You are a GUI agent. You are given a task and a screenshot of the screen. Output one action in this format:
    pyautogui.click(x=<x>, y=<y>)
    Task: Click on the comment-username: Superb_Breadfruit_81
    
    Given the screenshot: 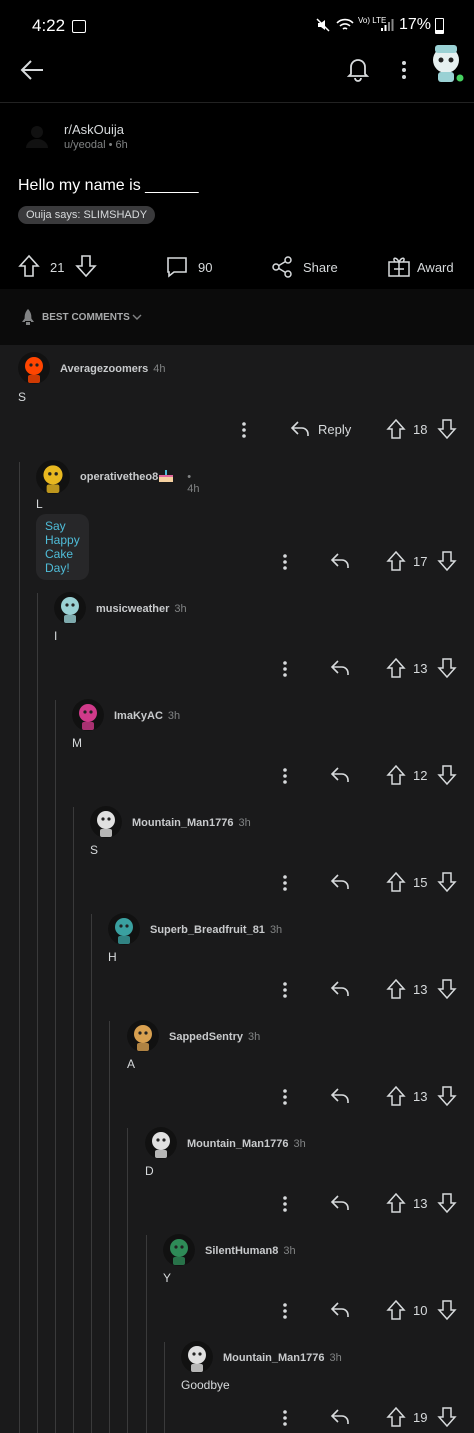 What is the action you would take?
    pyautogui.click(x=207, y=930)
    